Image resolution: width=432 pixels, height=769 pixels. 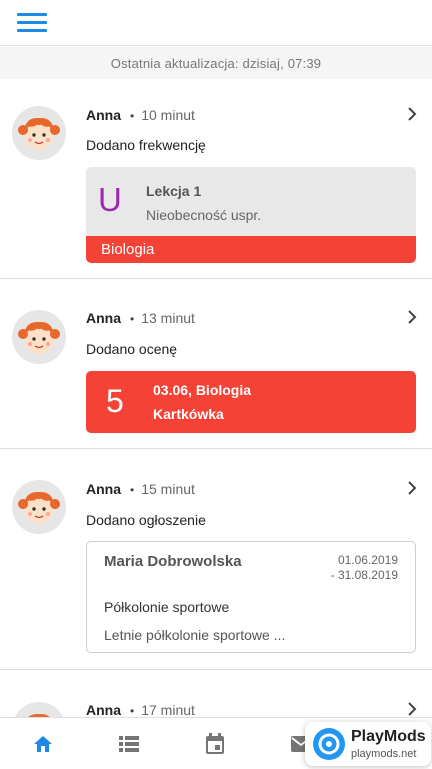 I want to click on nav-home, so click(x=43, y=743).